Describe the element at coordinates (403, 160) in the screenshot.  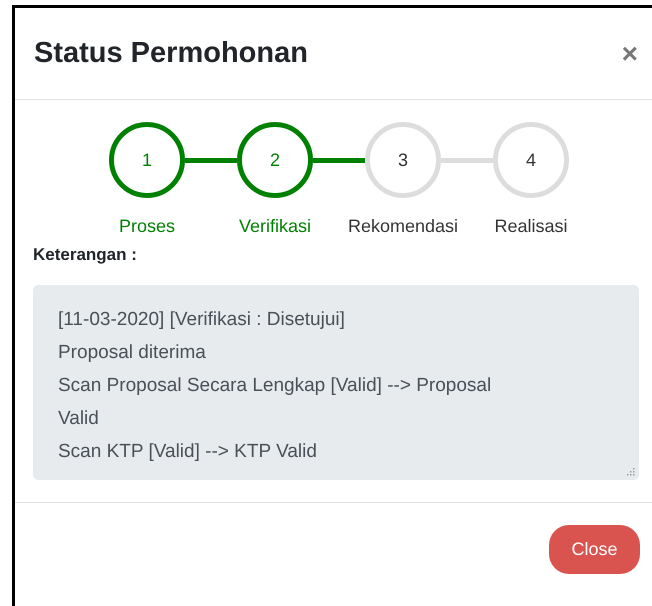
I see `step-circle: 3` at that location.